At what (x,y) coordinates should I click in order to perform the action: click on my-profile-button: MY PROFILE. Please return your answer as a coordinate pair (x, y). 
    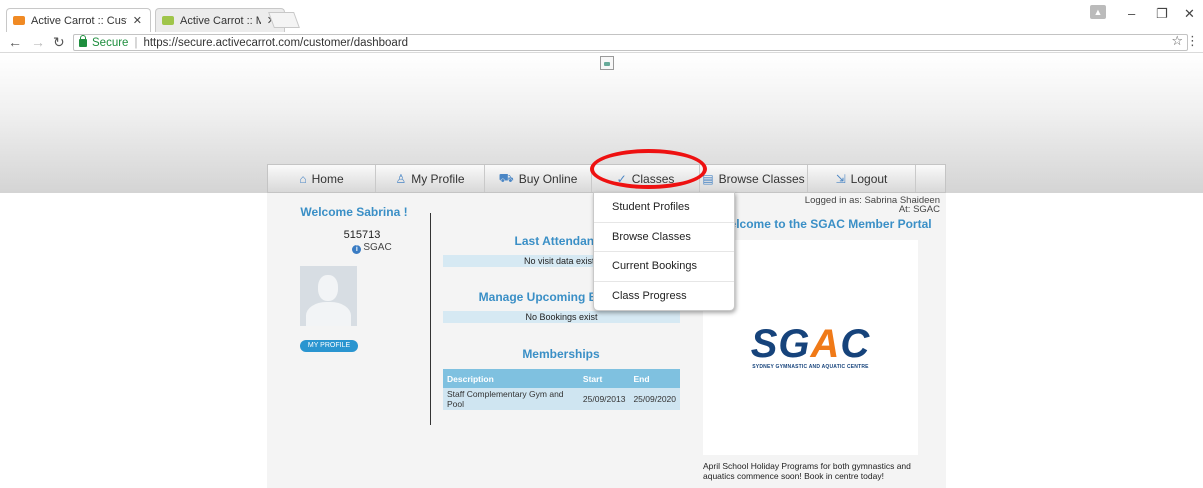
    Looking at the image, I should click on (329, 346).